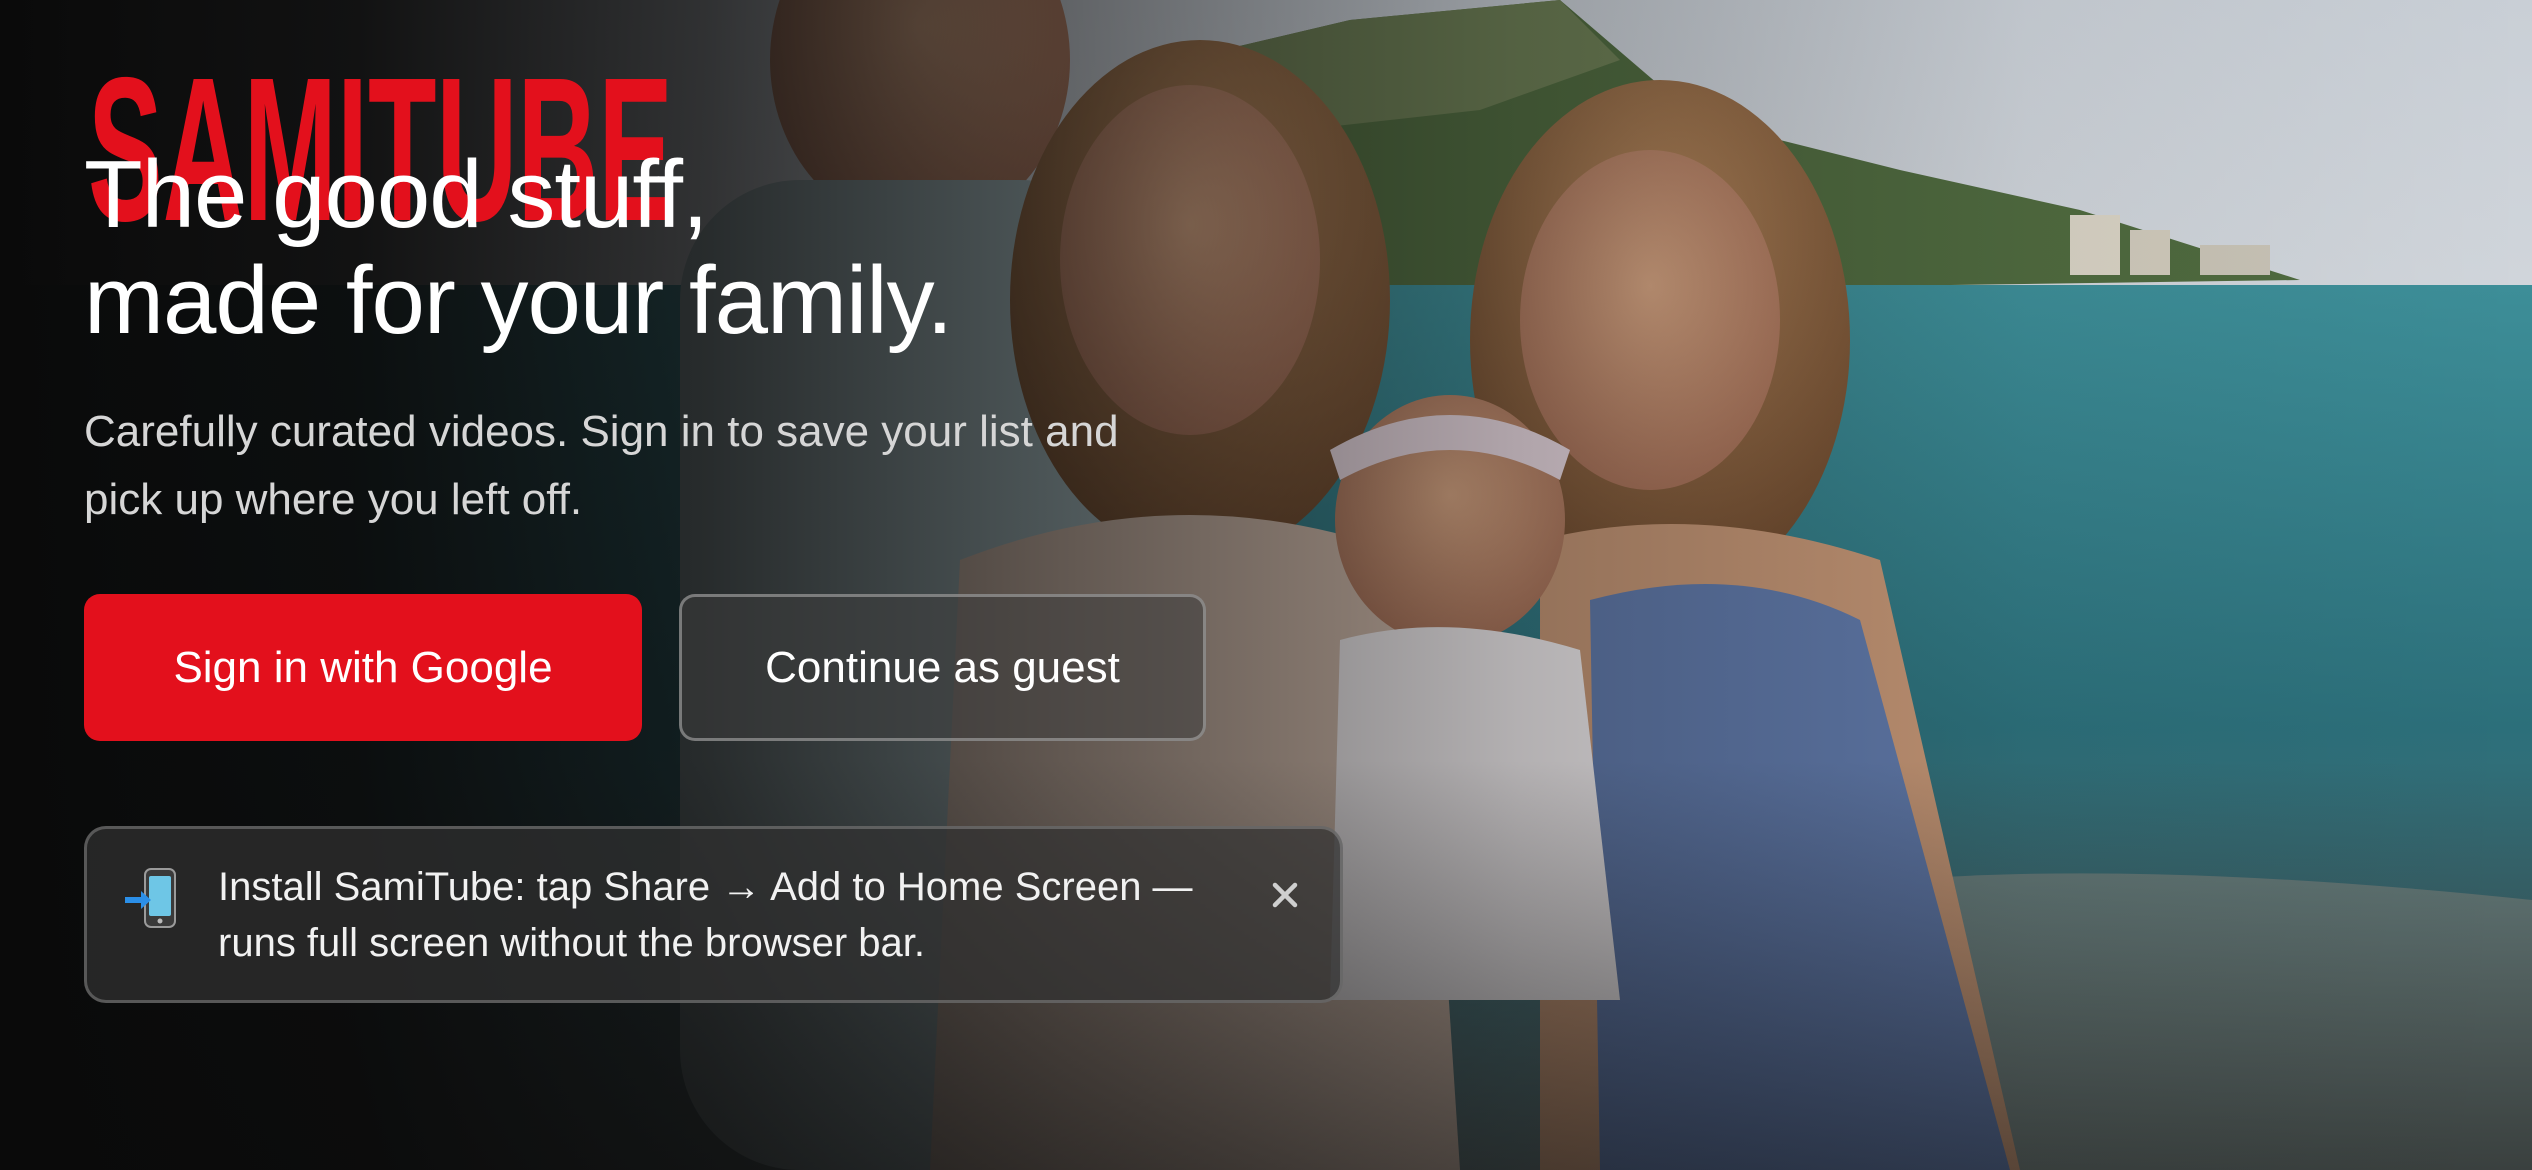 The width and height of the screenshot is (2532, 1170). What do you see at coordinates (1285, 895) in the screenshot?
I see `close-icon` at bounding box center [1285, 895].